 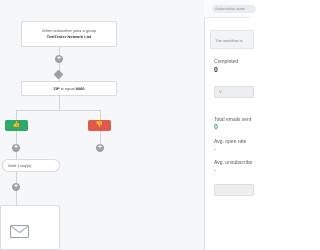 I want to click on condition-operator: is equal, so click(x=67, y=88).